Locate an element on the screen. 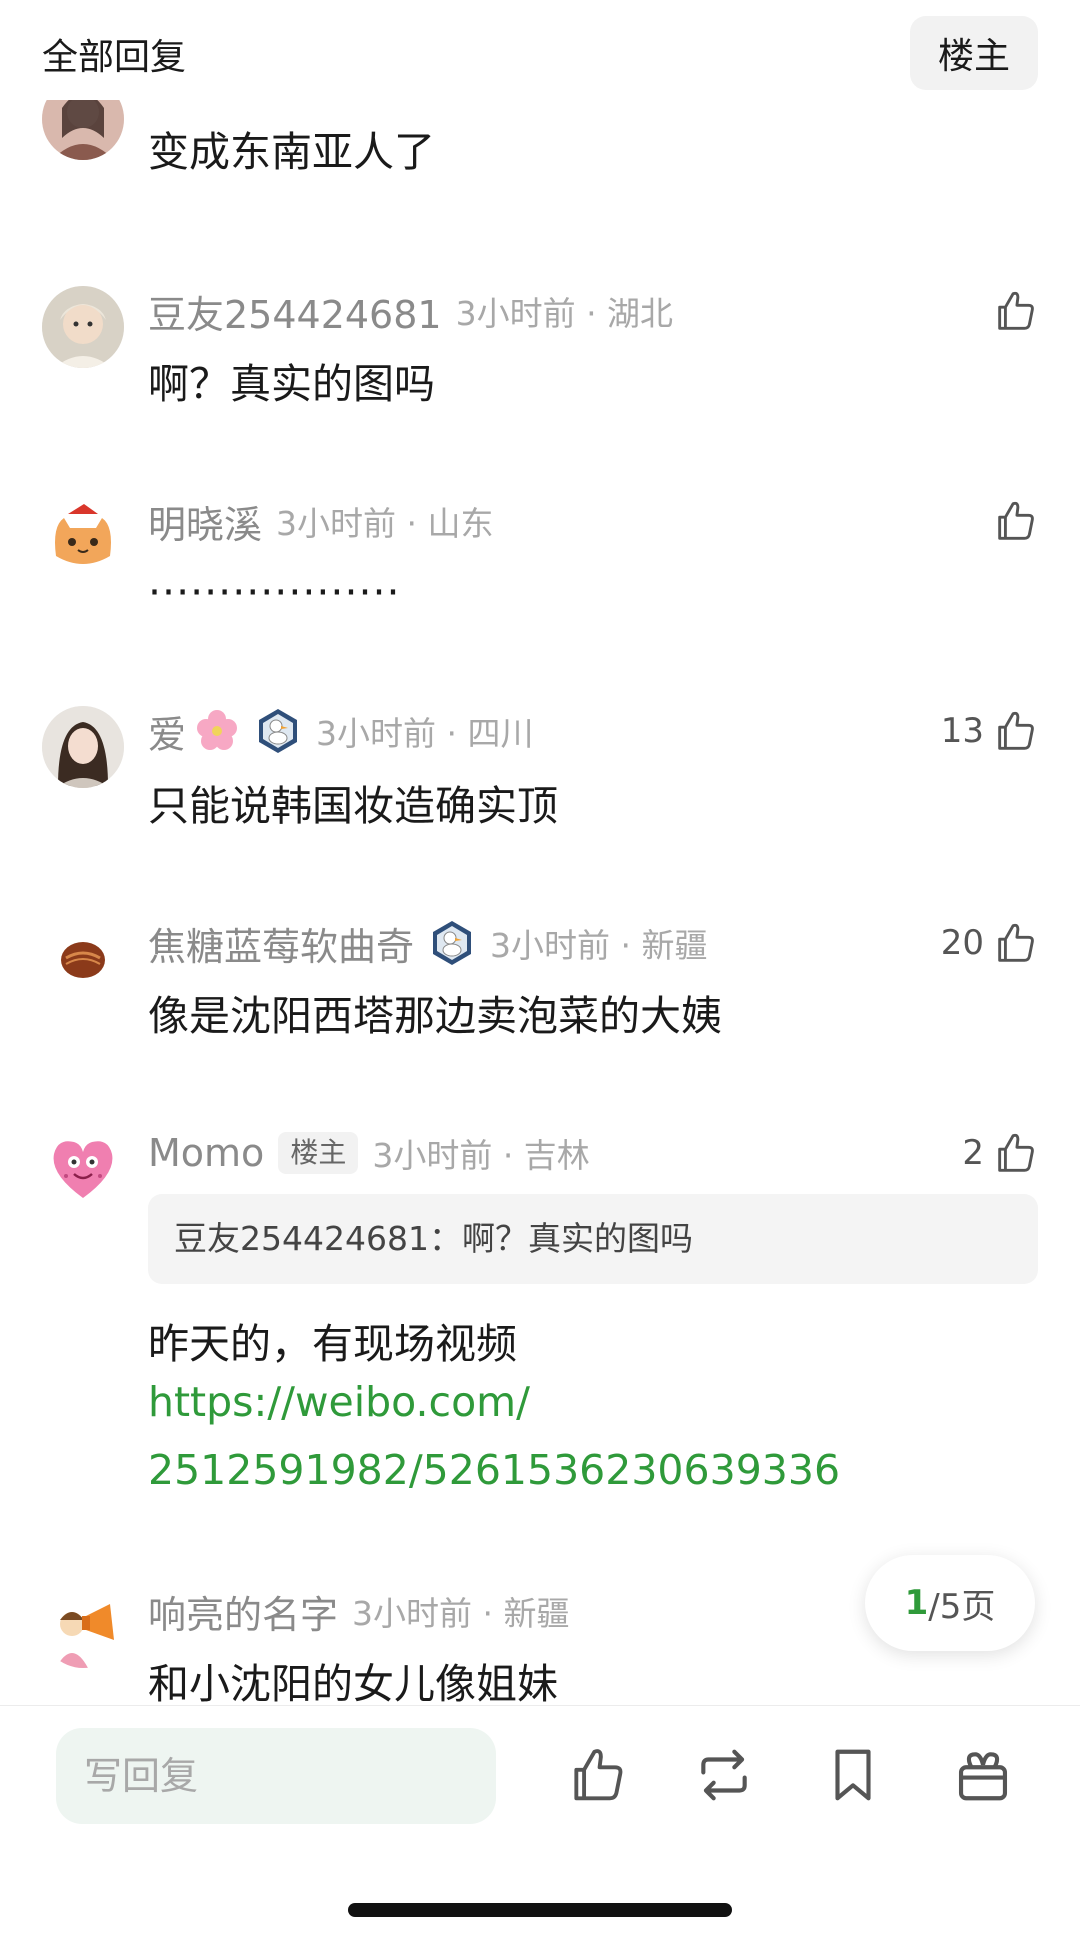 This screenshot has height=1937, width=1080. comment-meta: 豆友254424681 3小时前 · 湖北 is located at coordinates (411, 311).